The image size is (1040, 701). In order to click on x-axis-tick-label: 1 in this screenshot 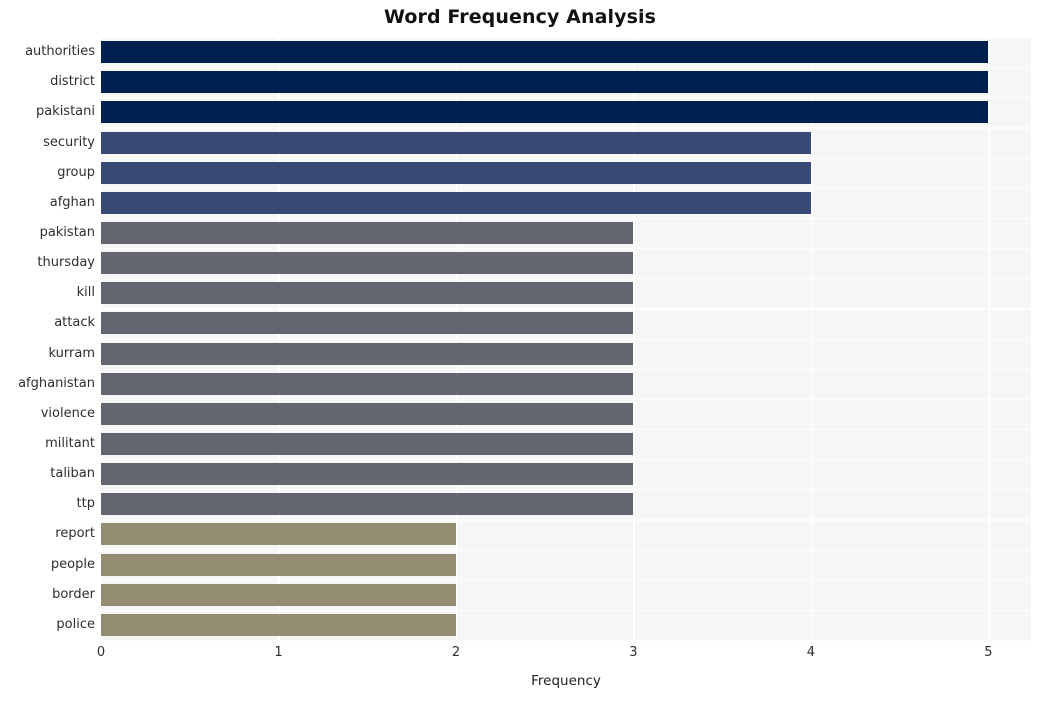, I will do `click(278, 652)`.